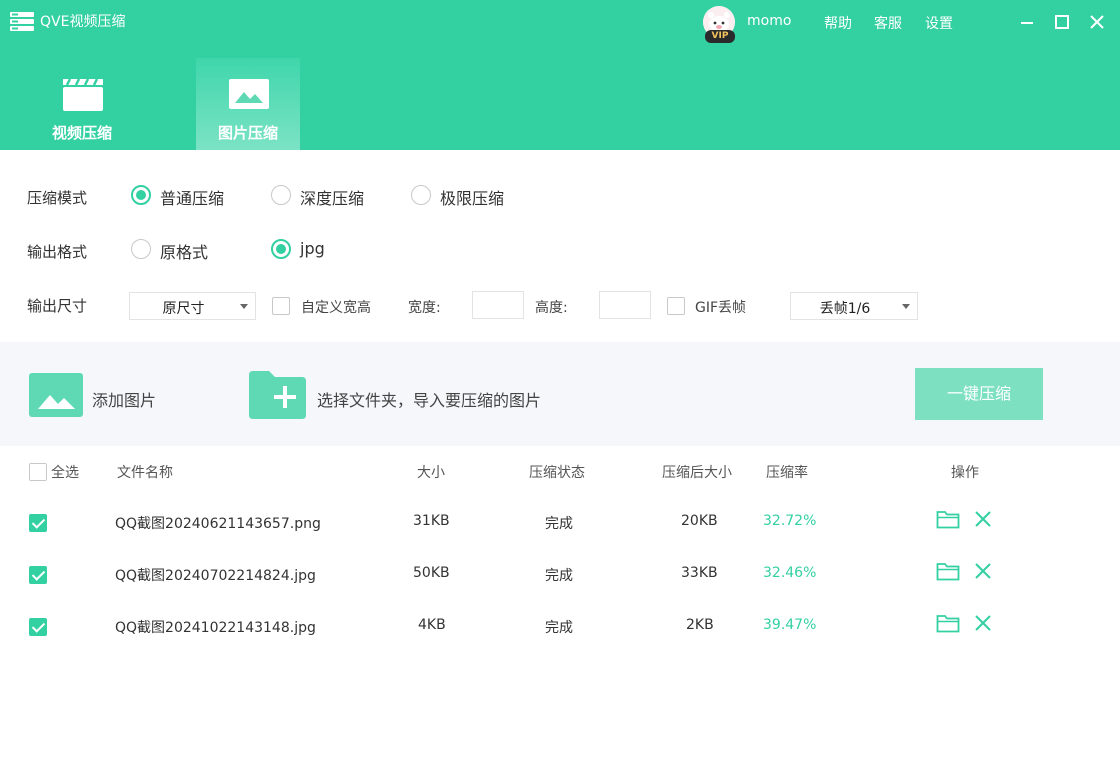 This screenshot has height=760, width=1120. Describe the element at coordinates (838, 23) in the screenshot. I see `help-link: 帮助` at that location.